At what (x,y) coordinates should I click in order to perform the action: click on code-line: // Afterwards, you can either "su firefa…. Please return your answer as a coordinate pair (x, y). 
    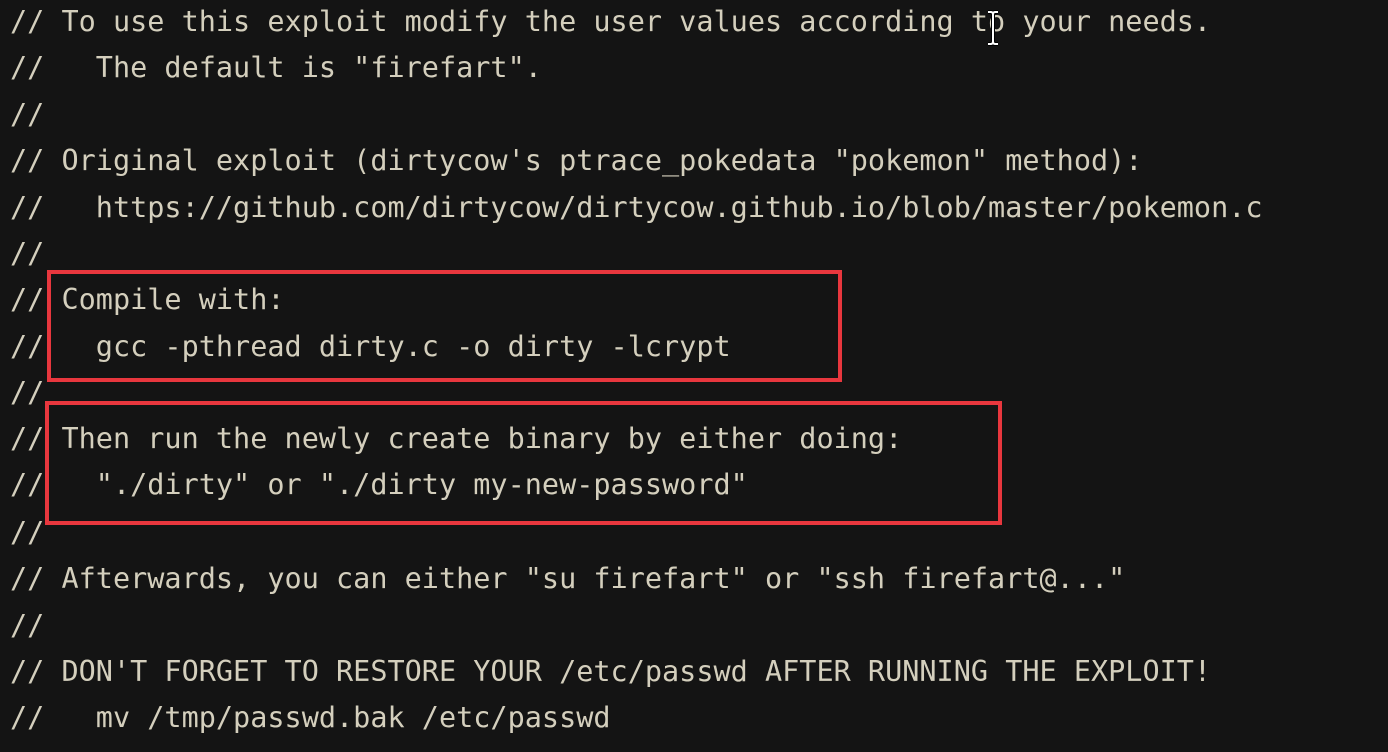
    Looking at the image, I should click on (568, 578).